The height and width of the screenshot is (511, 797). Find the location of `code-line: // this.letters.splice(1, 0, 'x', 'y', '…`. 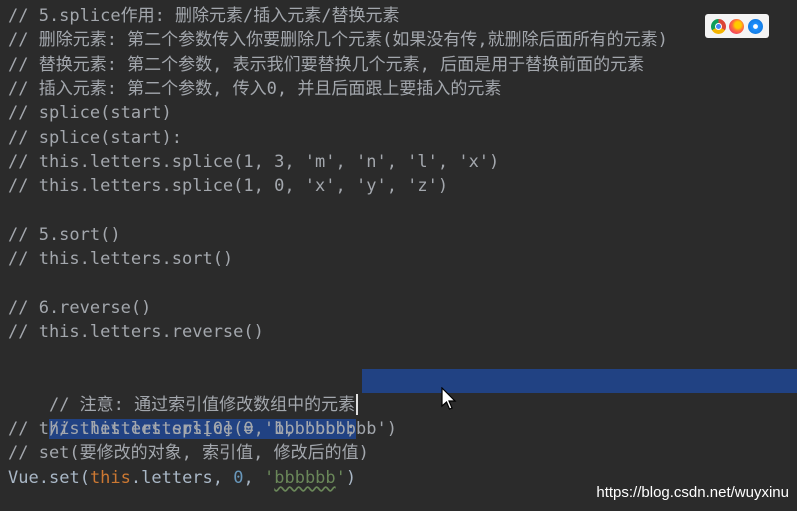

code-line: // this.letters.splice(1, 0, 'x', 'y', '… is located at coordinates (398, 186).